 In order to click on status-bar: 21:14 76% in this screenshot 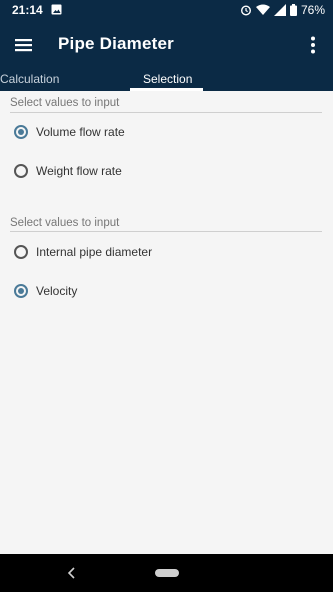, I will do `click(166, 11)`.